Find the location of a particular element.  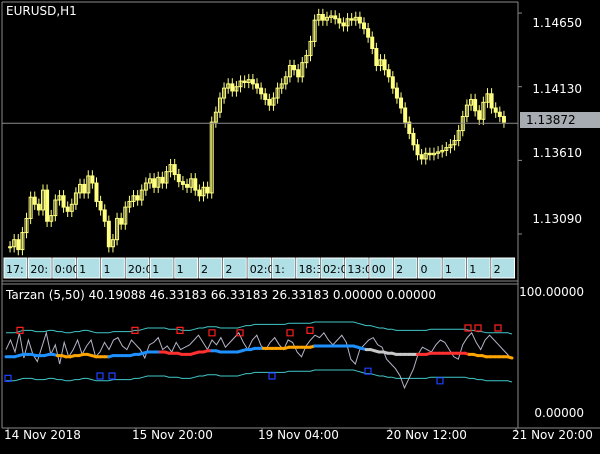

event-label: 18:3 is located at coordinates (311, 269).